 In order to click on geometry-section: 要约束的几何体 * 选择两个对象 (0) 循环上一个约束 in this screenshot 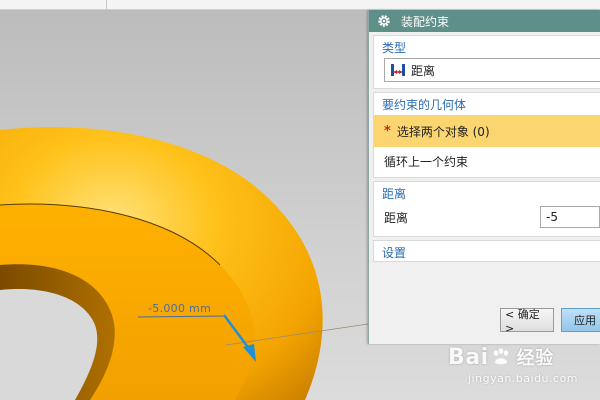, I will do `click(486, 135)`.